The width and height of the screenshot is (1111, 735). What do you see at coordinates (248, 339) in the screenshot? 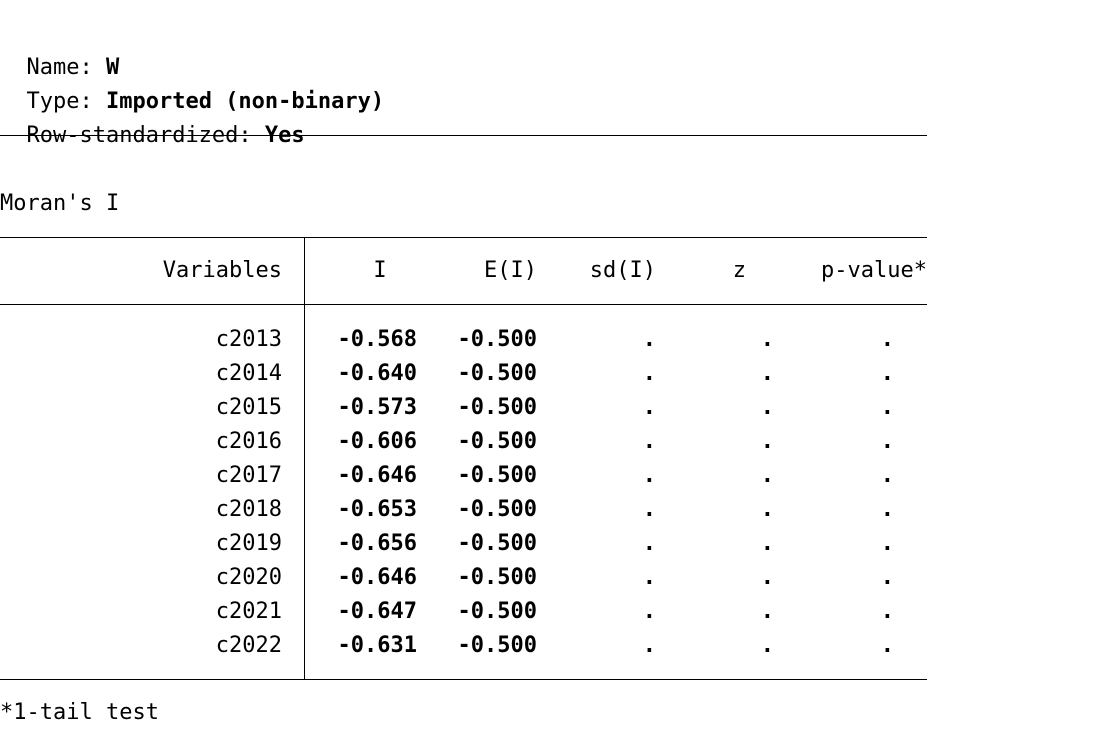
I see `cell-variable: c2013` at bounding box center [248, 339].